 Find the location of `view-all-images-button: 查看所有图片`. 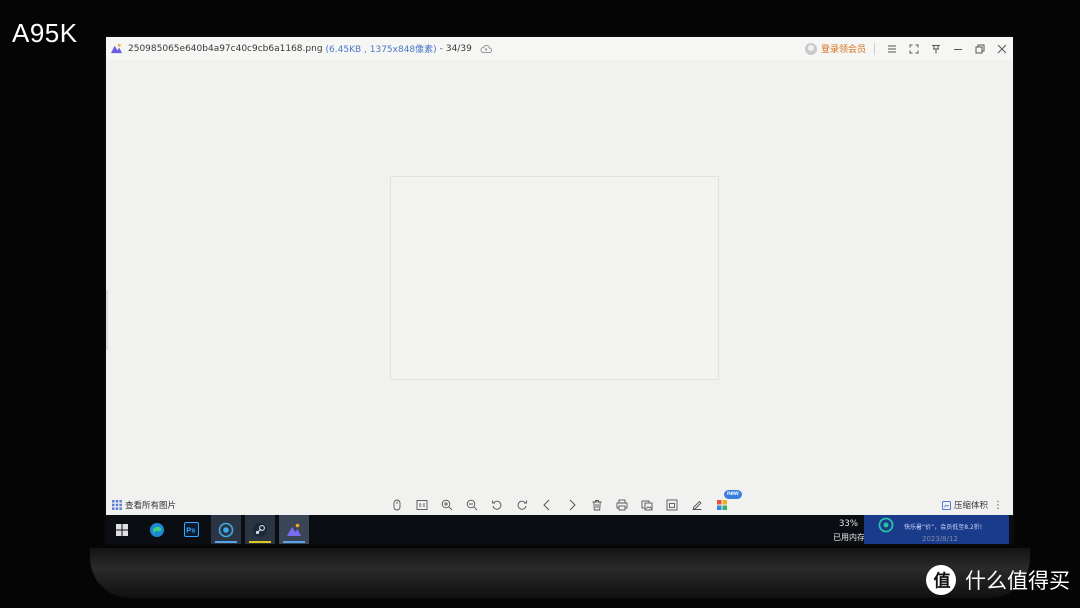

view-all-images-button: 查看所有图片 is located at coordinates (144, 505).